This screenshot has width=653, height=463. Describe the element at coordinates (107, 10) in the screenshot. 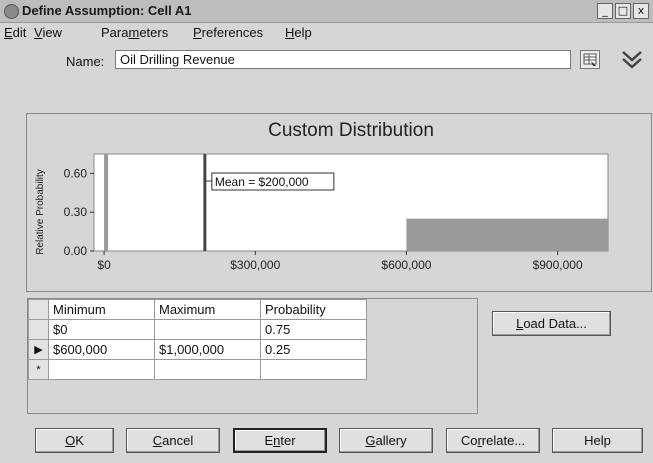

I see `window-title: Define Assumption: Cell A1` at that location.